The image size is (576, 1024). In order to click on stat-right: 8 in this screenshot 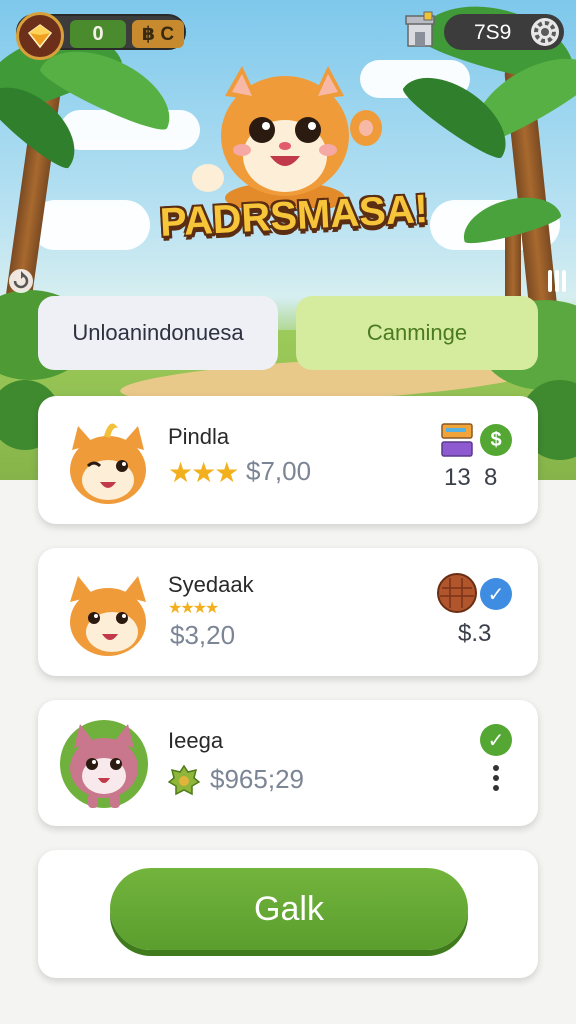, I will do `click(491, 477)`.